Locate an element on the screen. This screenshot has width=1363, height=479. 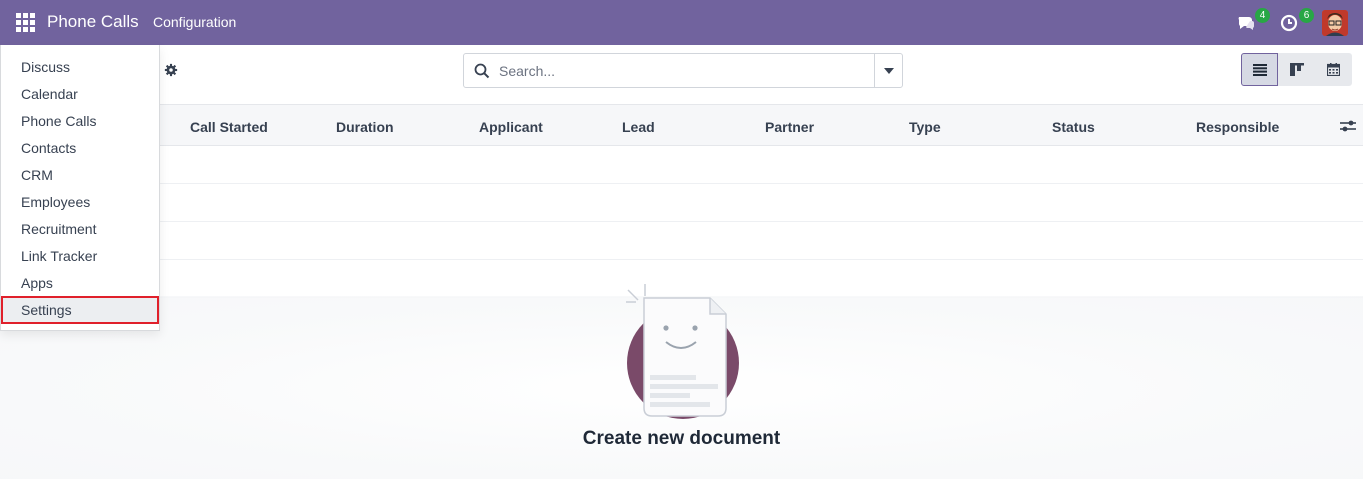
activities-button: 6 is located at coordinates (1296, 21).